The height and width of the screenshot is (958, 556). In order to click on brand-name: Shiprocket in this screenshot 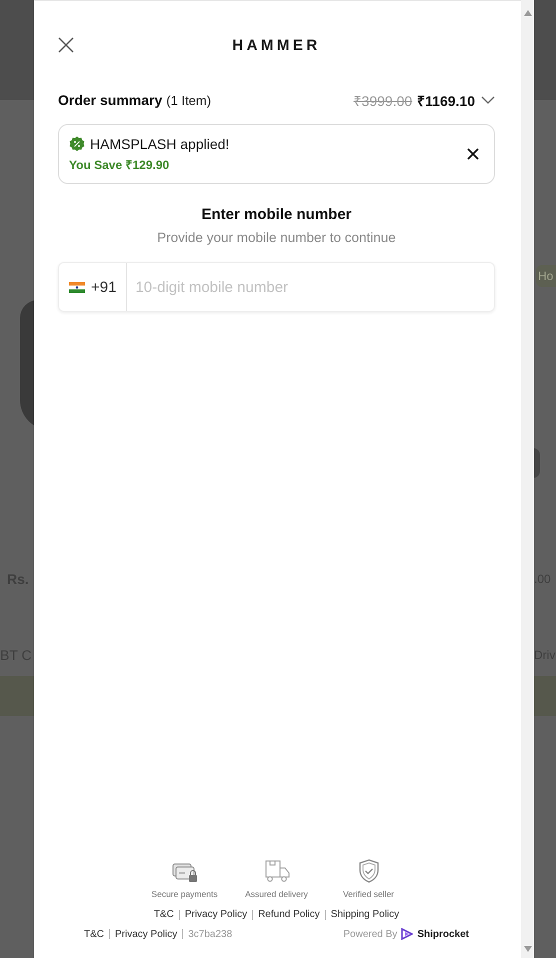, I will do `click(443, 934)`.